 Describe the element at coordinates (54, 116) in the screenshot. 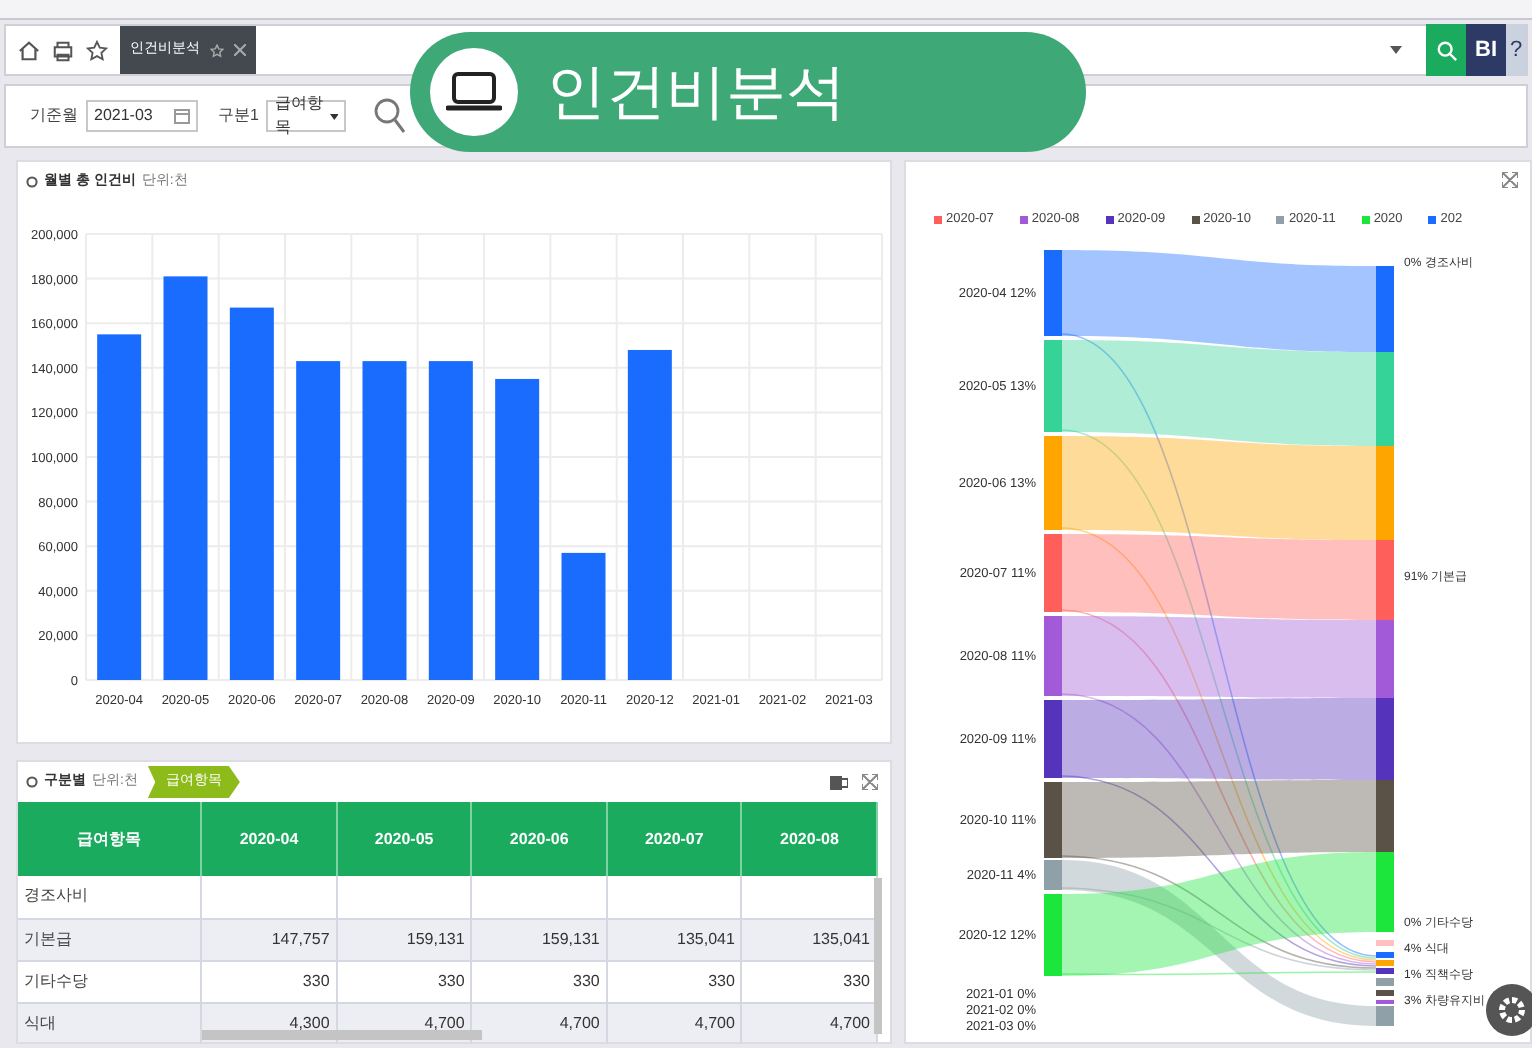

I see `month-label: 기준월` at that location.